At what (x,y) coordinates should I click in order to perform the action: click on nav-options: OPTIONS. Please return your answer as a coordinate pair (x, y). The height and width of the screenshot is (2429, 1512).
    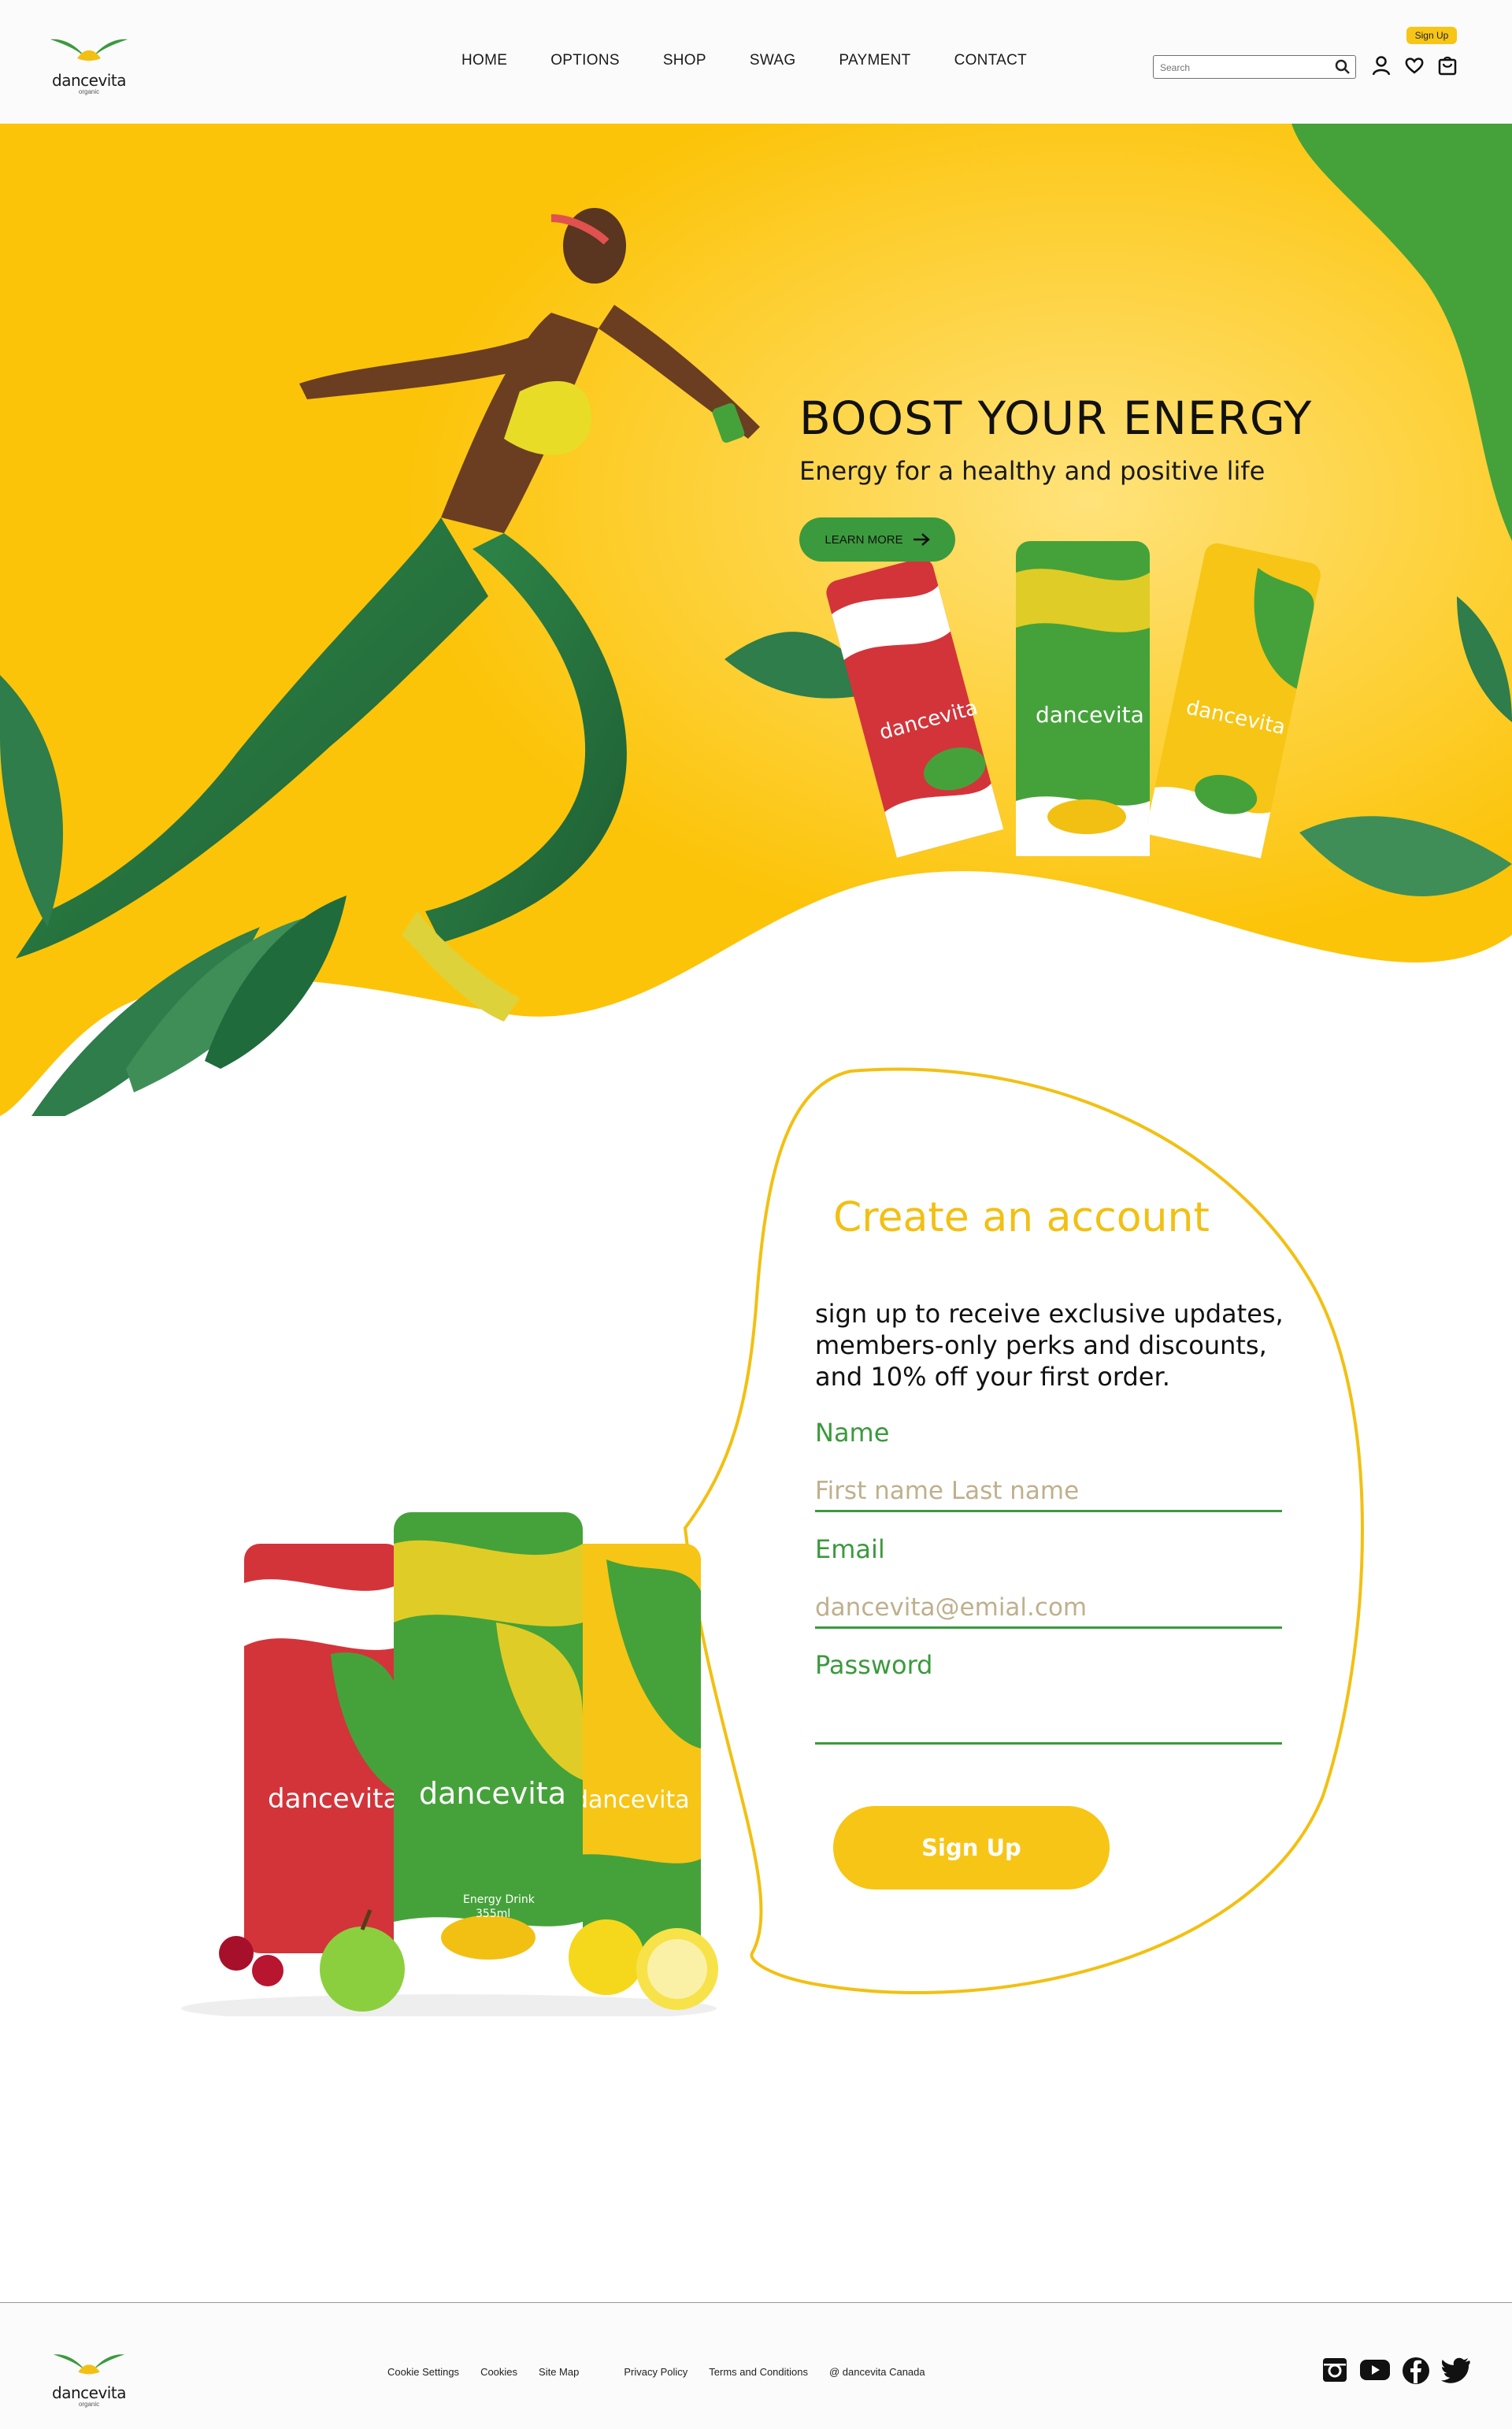
    Looking at the image, I should click on (585, 60).